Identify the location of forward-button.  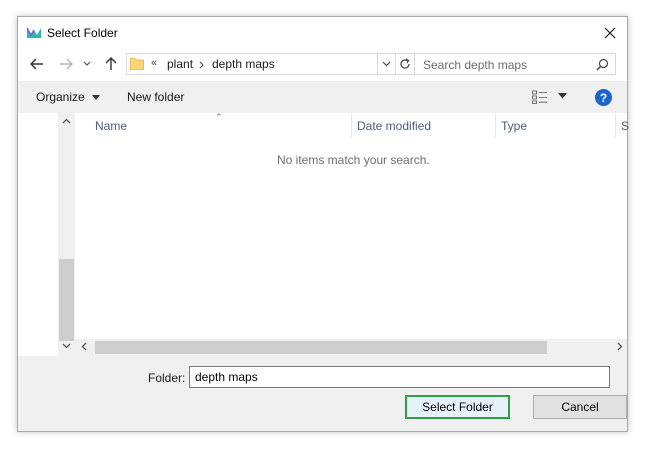
(66, 64).